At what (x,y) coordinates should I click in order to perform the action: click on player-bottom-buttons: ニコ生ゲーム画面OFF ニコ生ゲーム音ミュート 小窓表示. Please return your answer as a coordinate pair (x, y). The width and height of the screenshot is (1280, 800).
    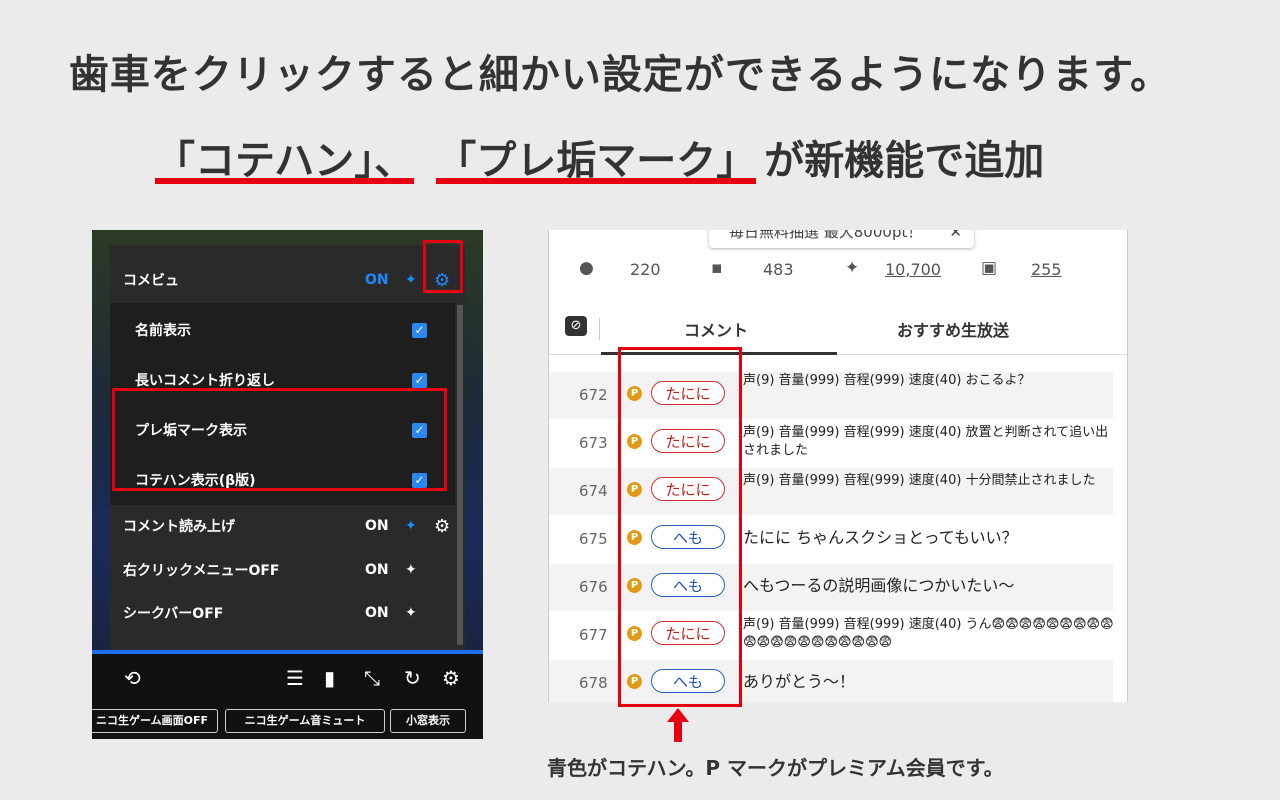
    Looking at the image, I should click on (287, 721).